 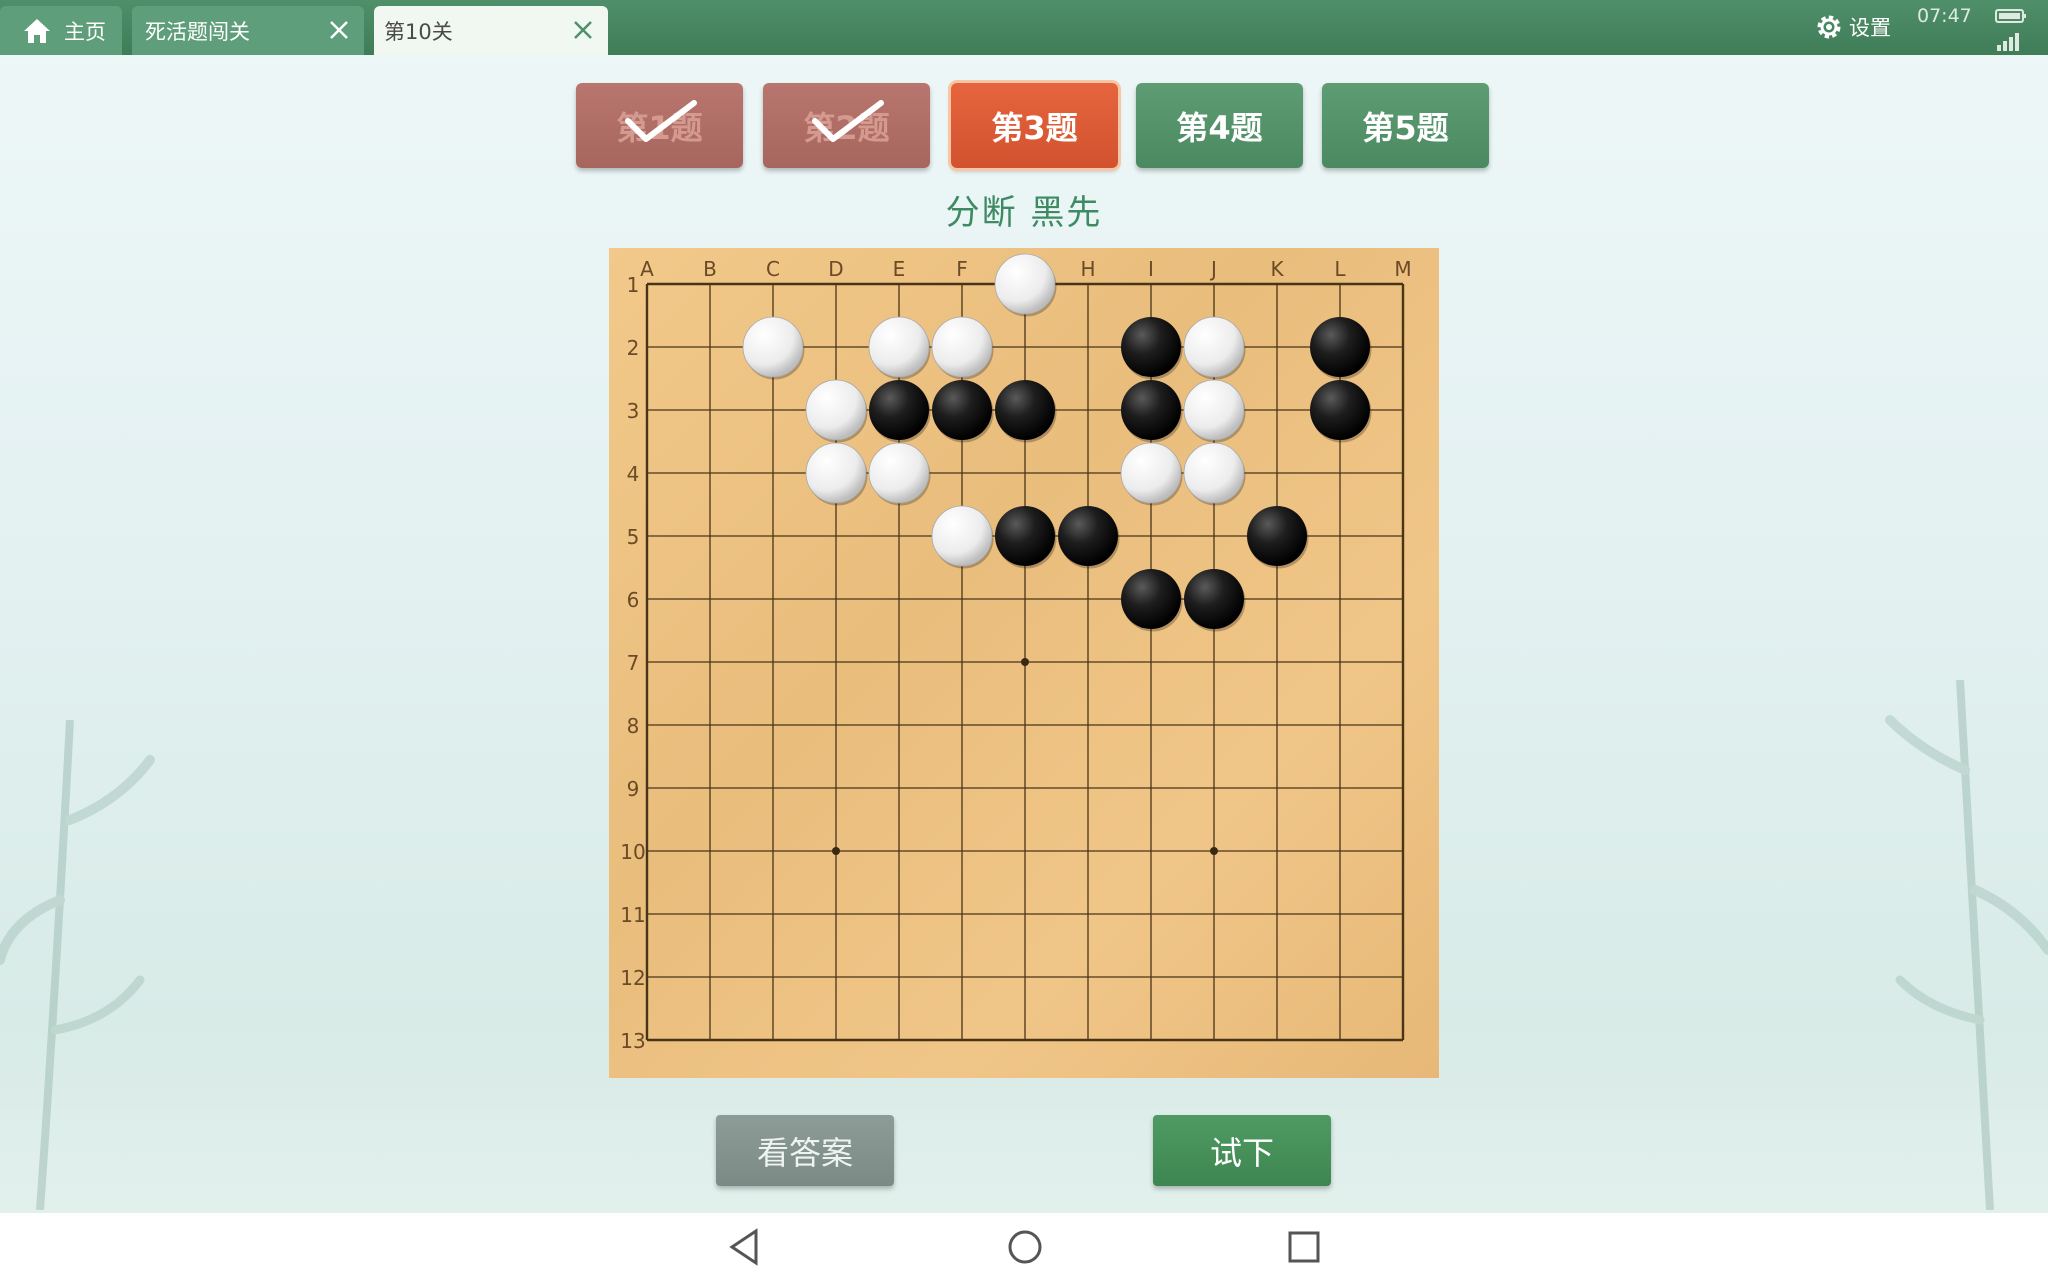 I want to click on row-label: 7, so click(x=633, y=663).